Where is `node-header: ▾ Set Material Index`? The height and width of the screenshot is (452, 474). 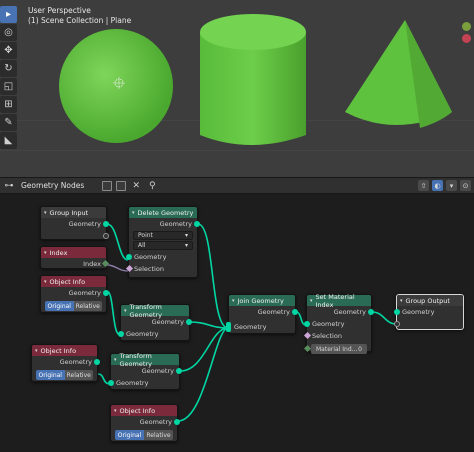
node-header: ▾ Set Material Index is located at coordinates (339, 301).